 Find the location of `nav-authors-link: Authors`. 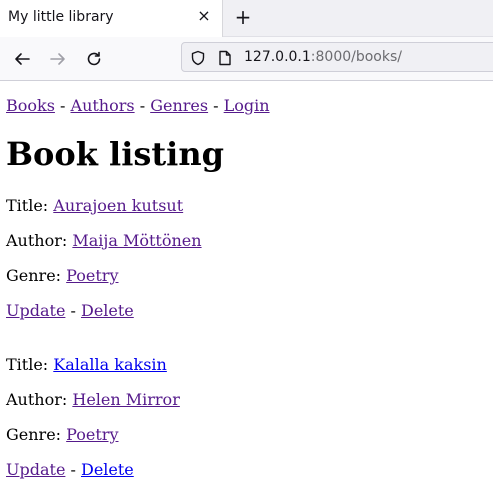

nav-authors-link: Authors is located at coordinates (103, 105).